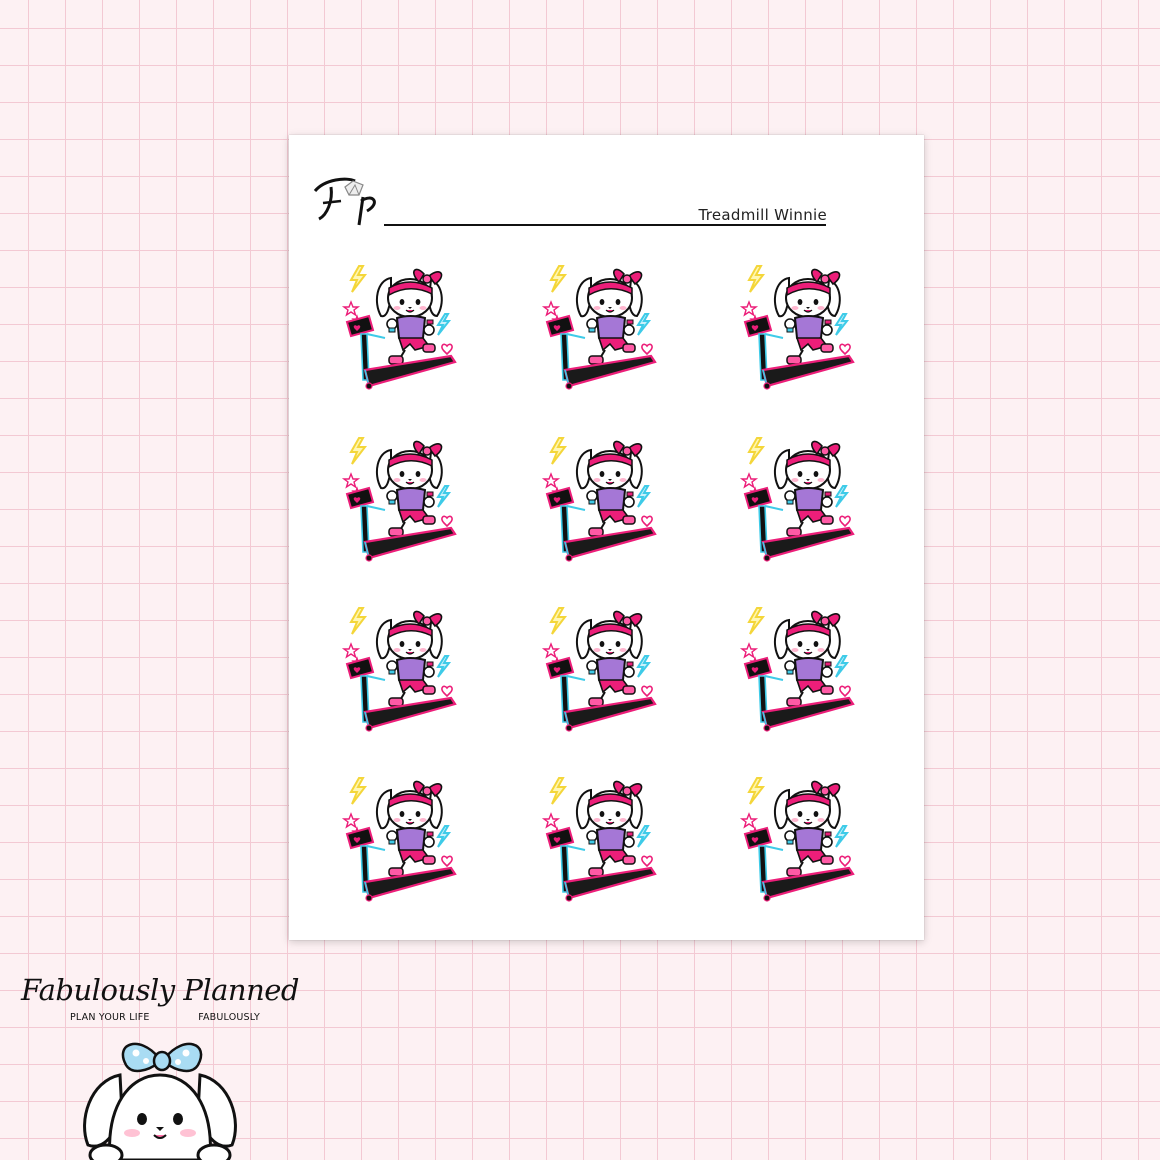 The image size is (1160, 1160). Describe the element at coordinates (344, 201) in the screenshot. I see `fp-logo` at that location.